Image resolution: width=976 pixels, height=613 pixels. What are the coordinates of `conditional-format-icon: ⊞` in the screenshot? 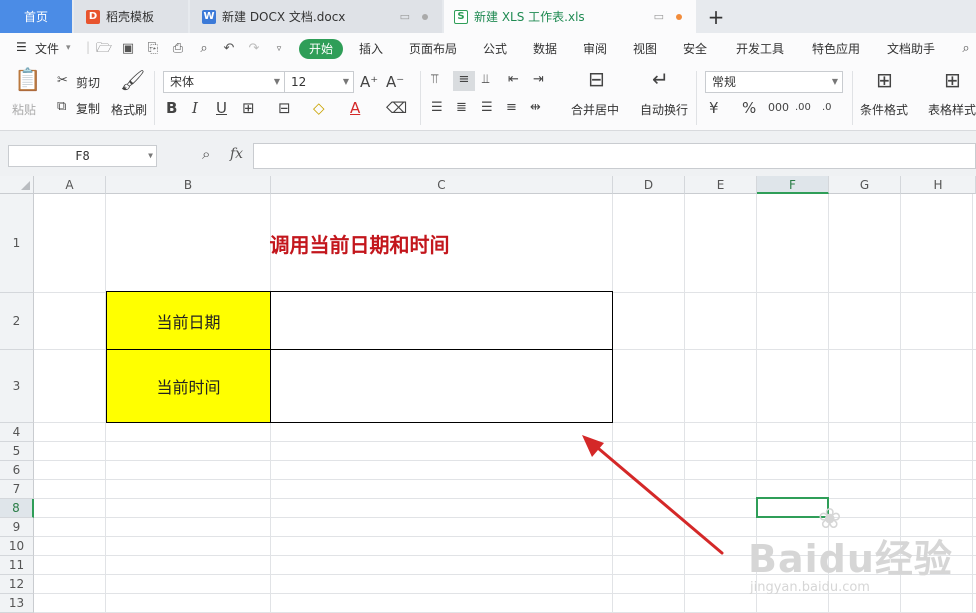 It's located at (884, 80).